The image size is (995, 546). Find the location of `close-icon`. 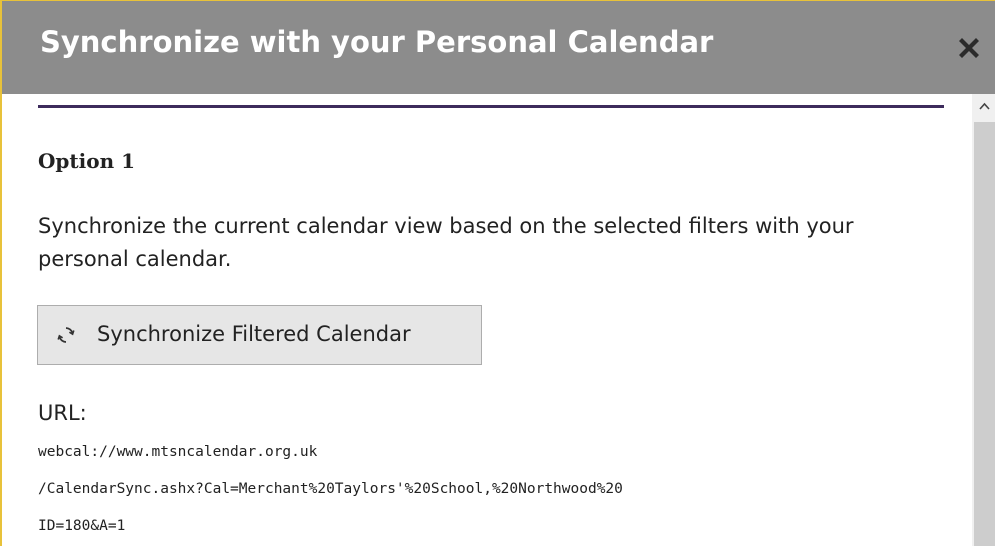

close-icon is located at coordinates (969, 48).